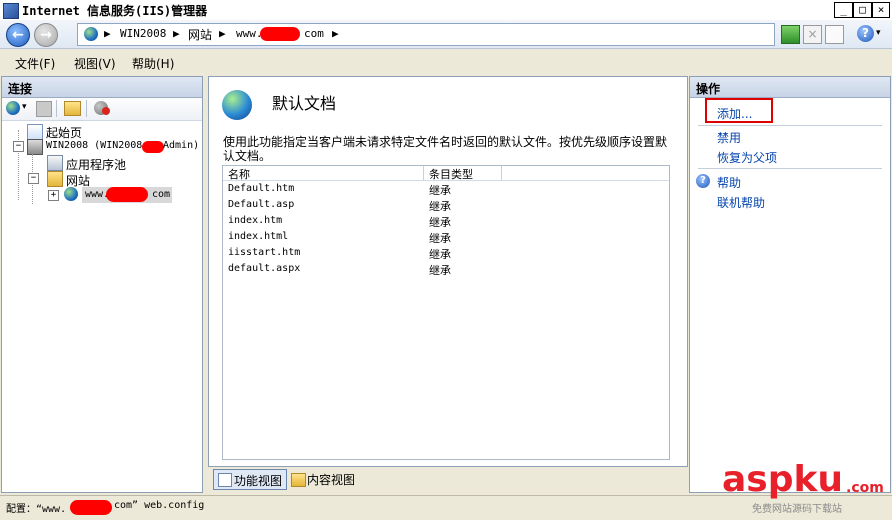  I want to click on tree-start-page: 起始页, so click(64, 132).